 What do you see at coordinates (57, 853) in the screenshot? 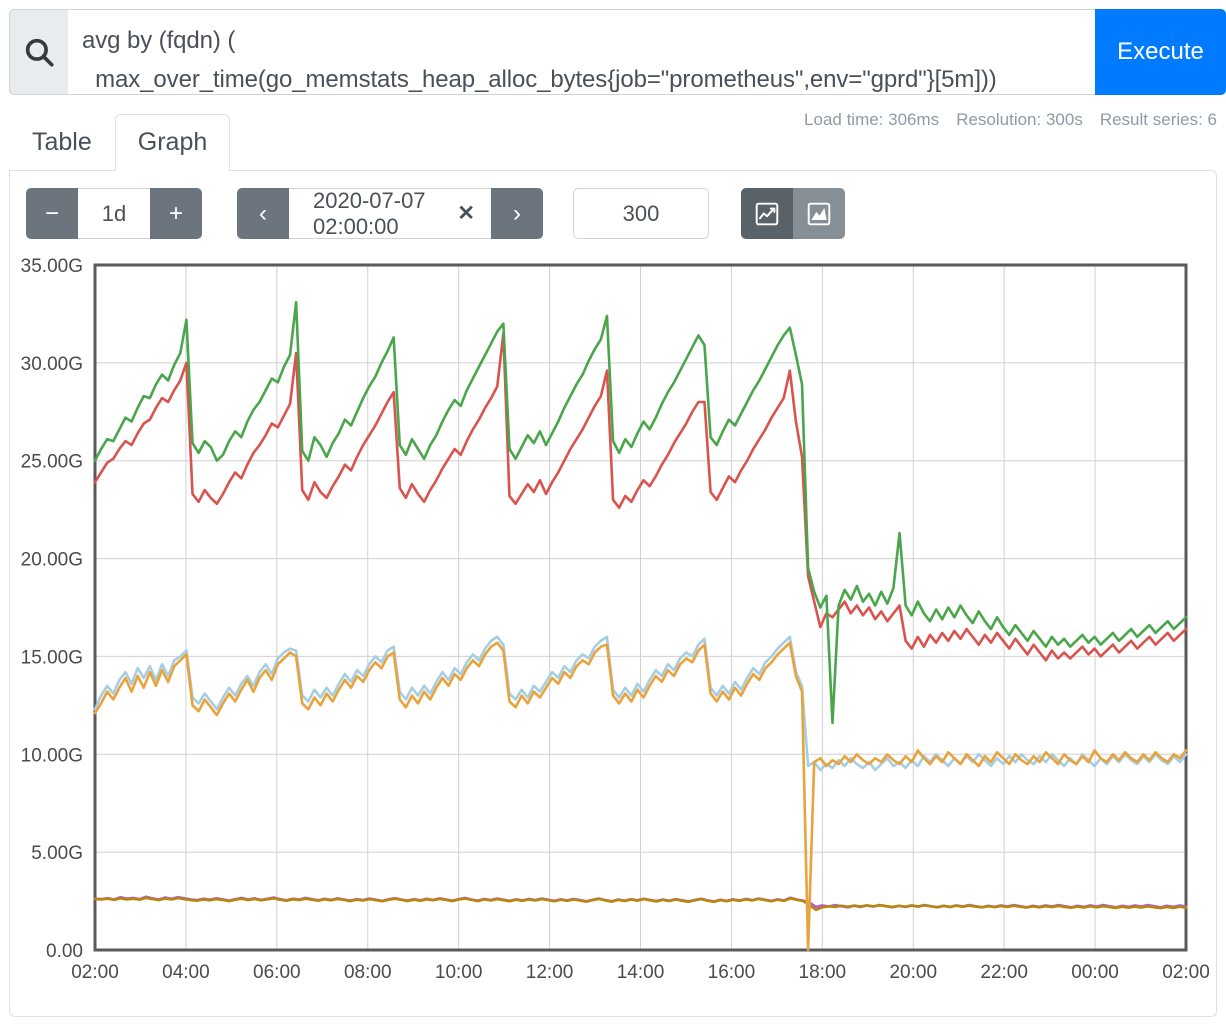
I see `svg-text: 5.00G` at bounding box center [57, 853].